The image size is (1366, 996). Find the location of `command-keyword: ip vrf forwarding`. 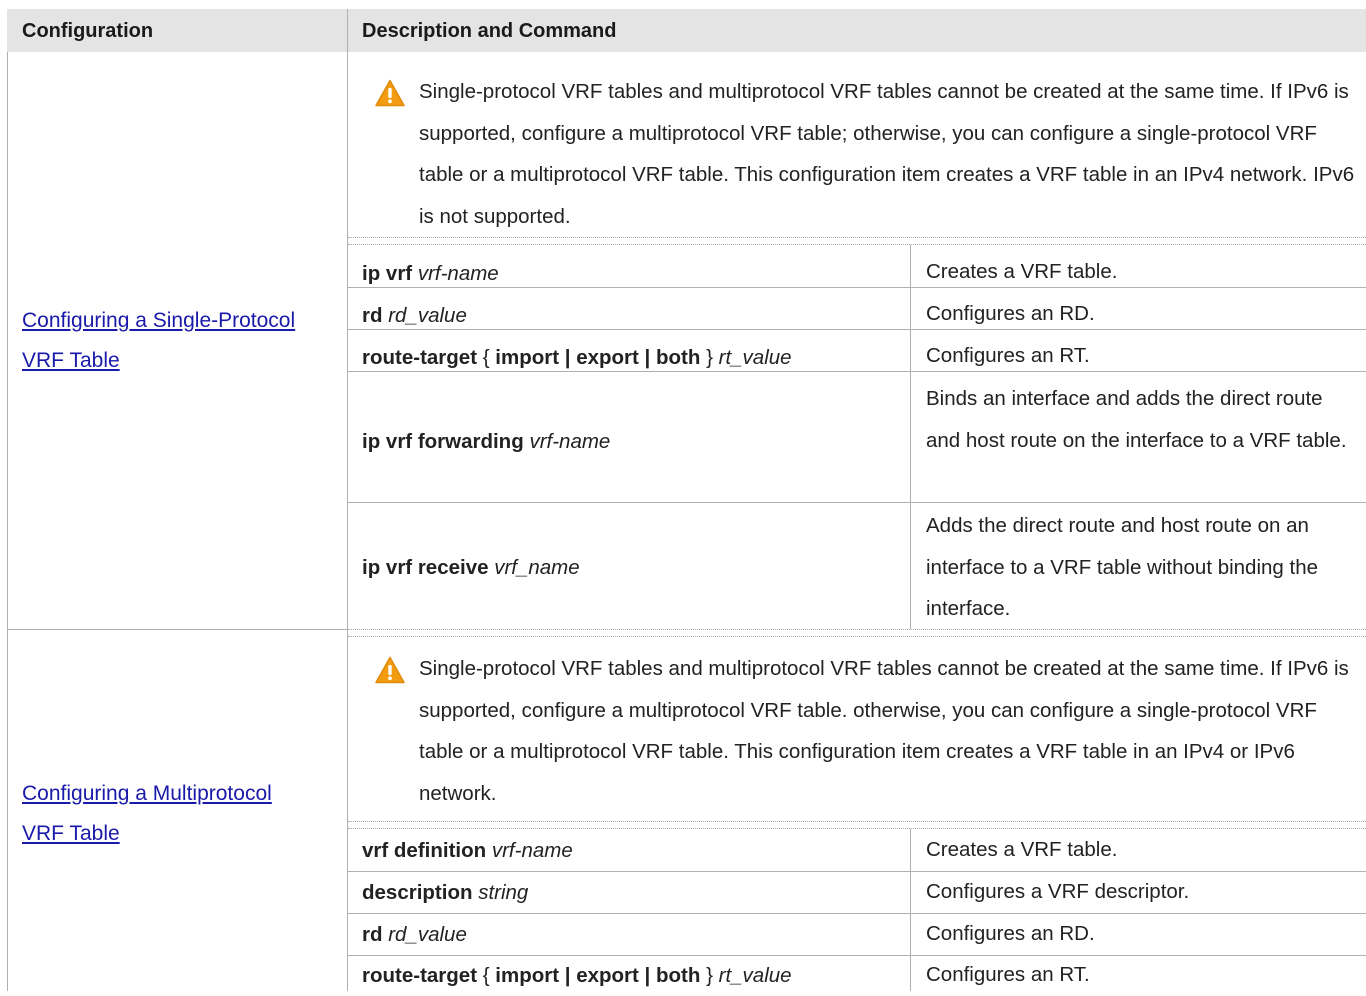

command-keyword: ip vrf forwarding is located at coordinates (443, 441).